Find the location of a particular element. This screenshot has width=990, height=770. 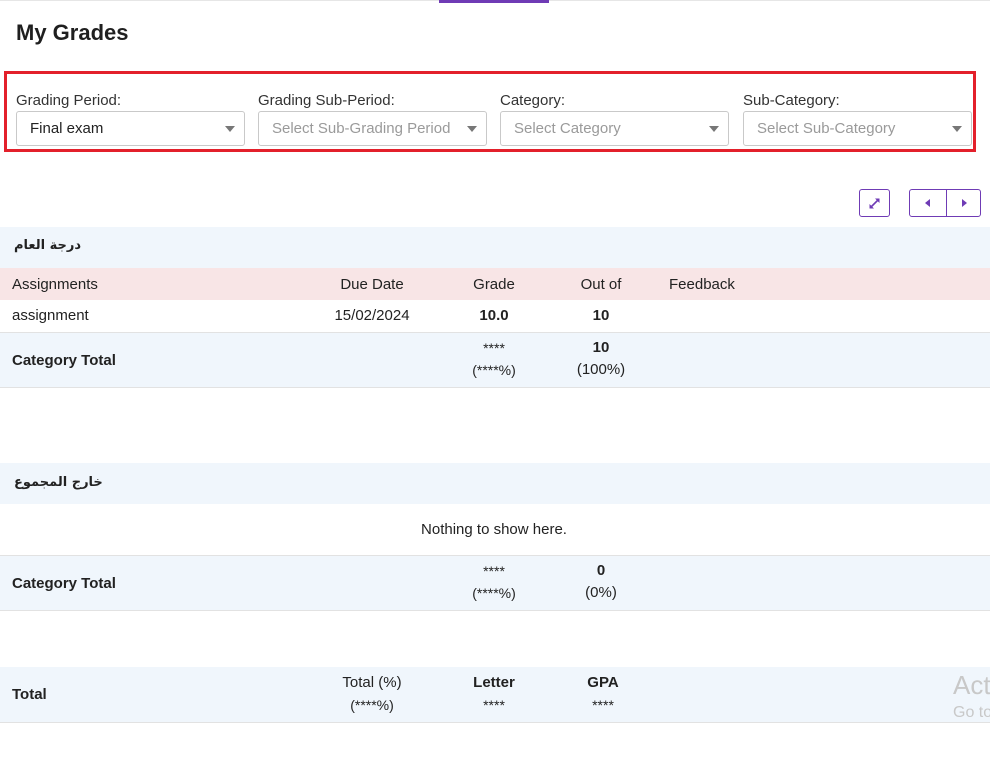

grade-value: 10.0 is located at coordinates (494, 315).